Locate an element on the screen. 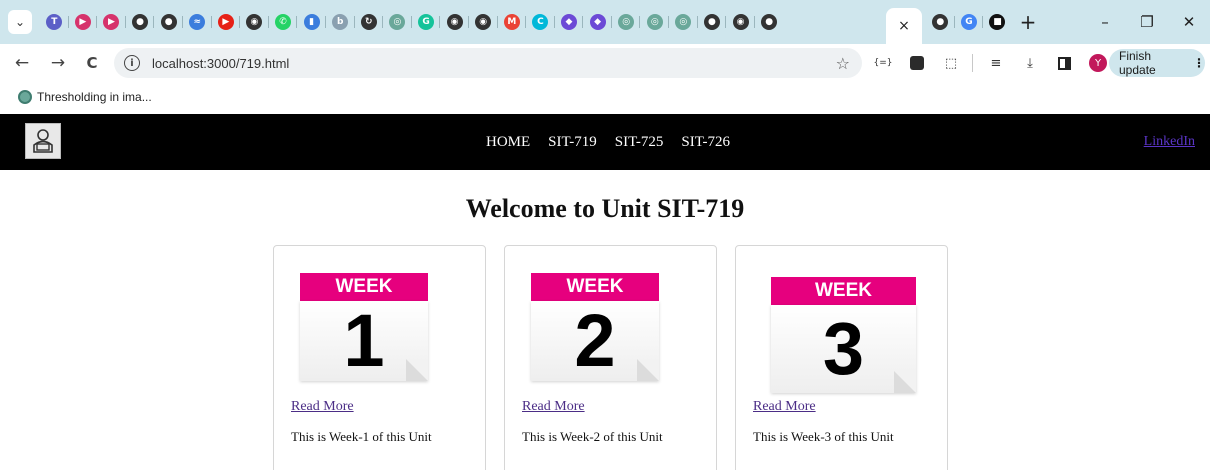 The image size is (1210, 470). site-info-icon: i is located at coordinates (132, 63).